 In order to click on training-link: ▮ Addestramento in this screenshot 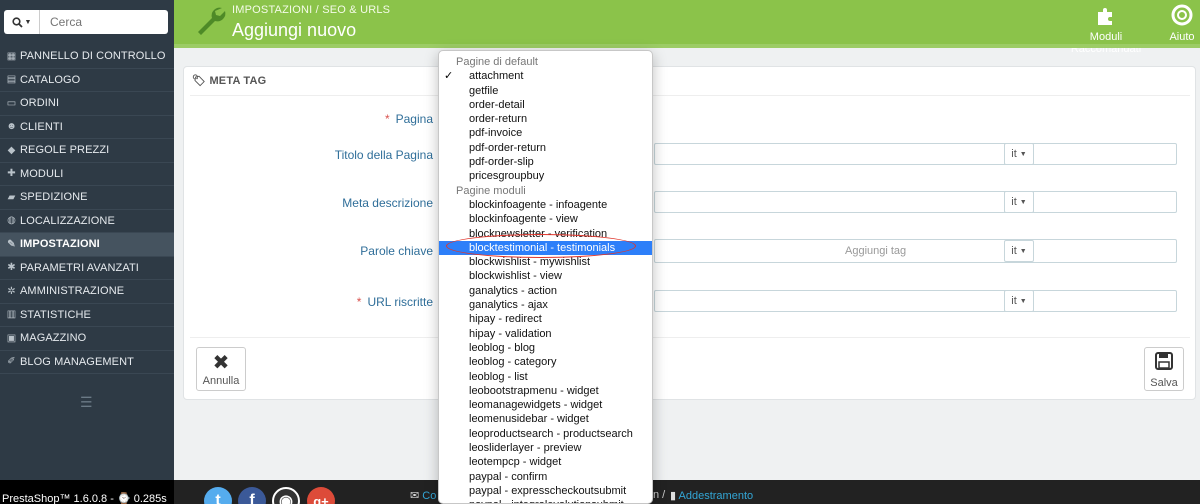, I will do `click(711, 495)`.